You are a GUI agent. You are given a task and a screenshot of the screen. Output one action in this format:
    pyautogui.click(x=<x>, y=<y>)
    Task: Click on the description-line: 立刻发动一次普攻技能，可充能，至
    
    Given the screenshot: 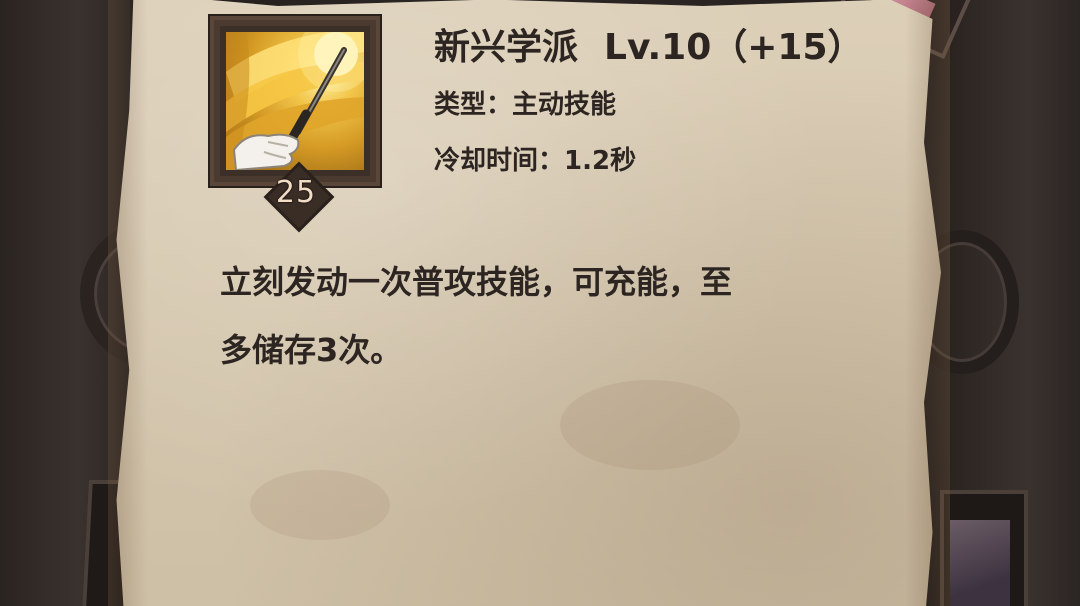 What is the action you would take?
    pyautogui.click(x=476, y=282)
    